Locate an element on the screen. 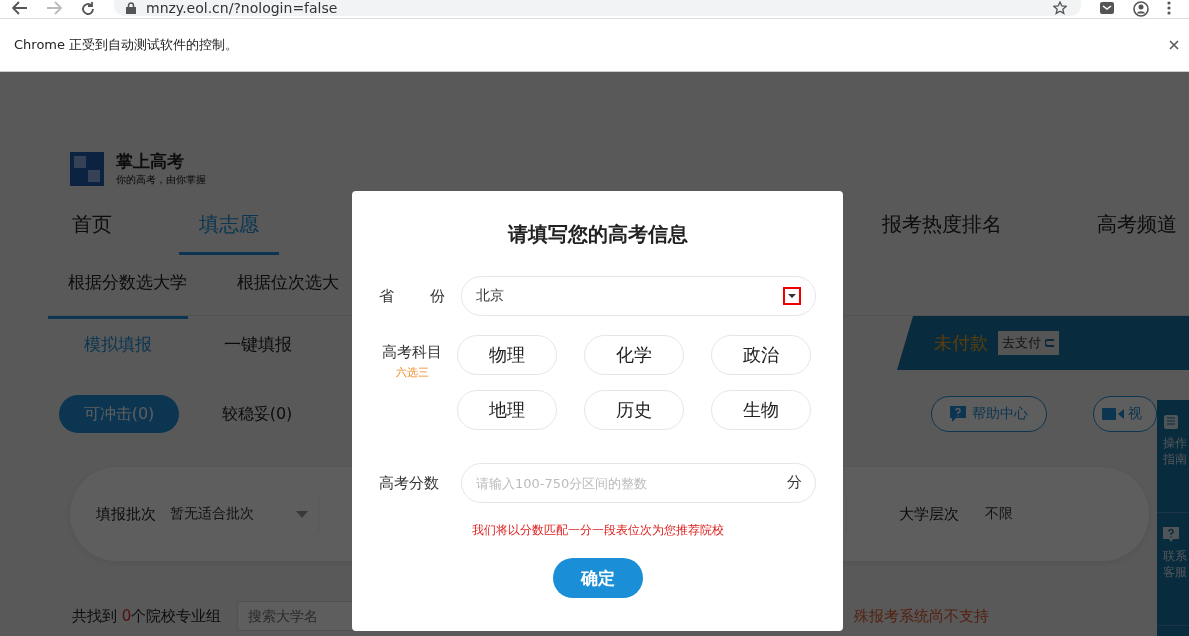  confirm-button: 确定 is located at coordinates (597, 578).